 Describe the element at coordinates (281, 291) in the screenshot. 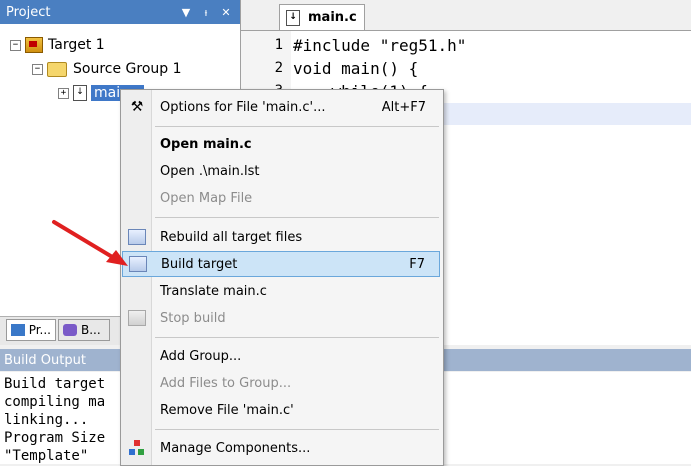

I see `menu-item-translate: Translate main.c` at that location.